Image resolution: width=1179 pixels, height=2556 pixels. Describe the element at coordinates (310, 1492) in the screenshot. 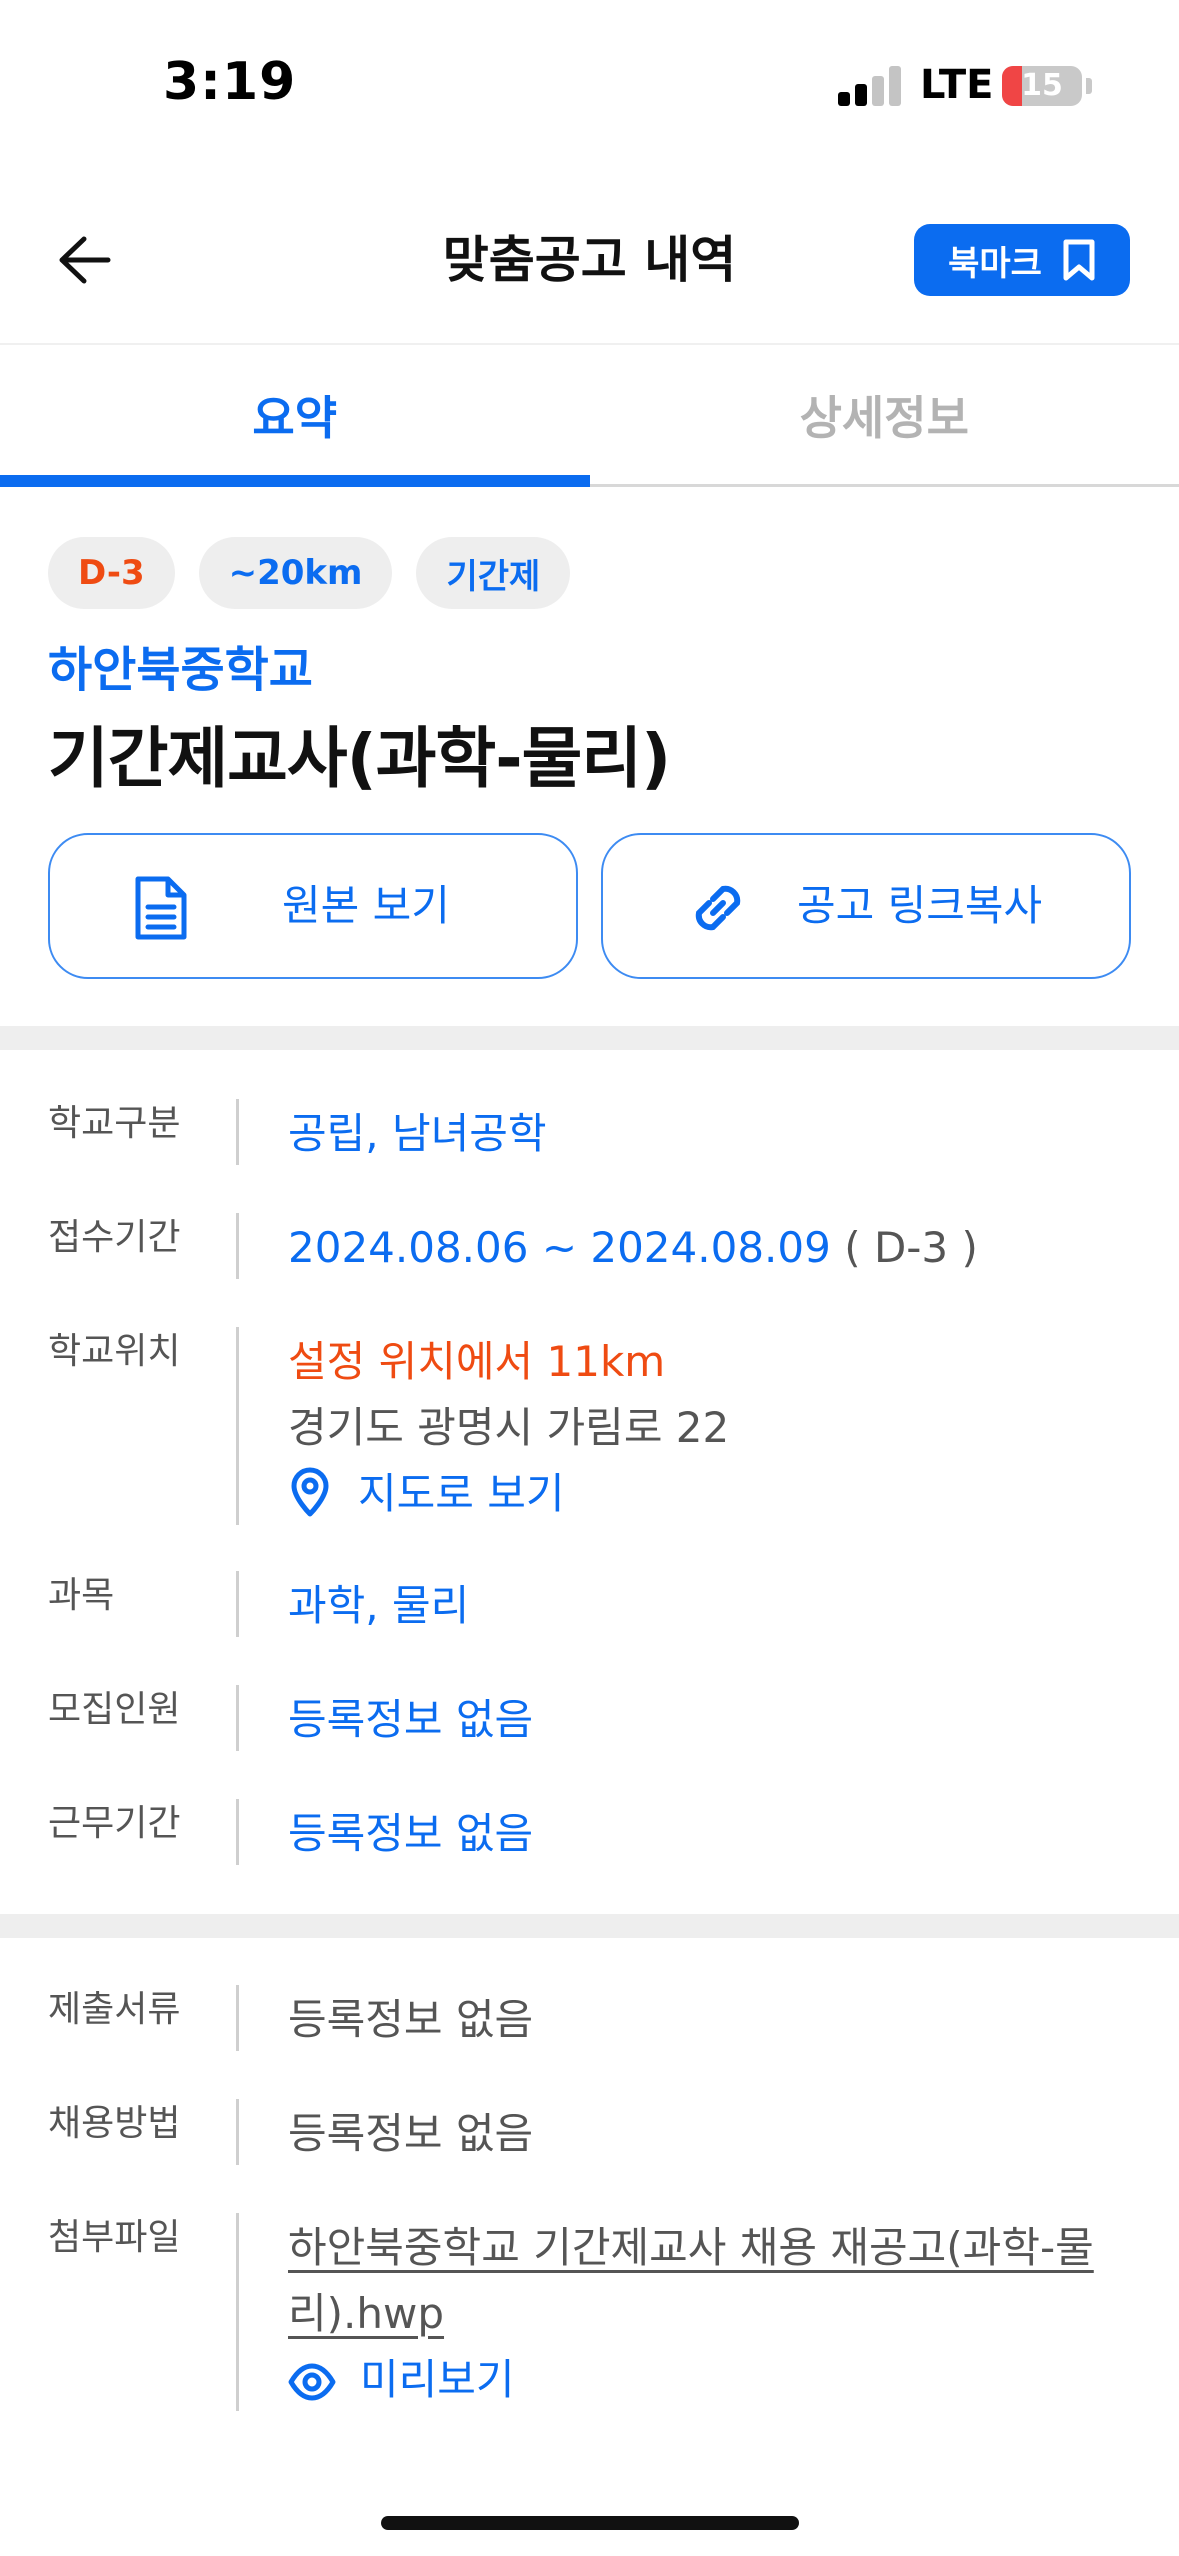

I see `location-pin-icon` at that location.